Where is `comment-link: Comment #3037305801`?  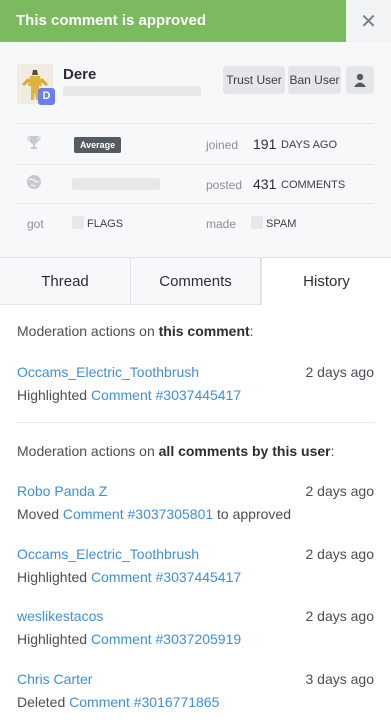
comment-link: Comment #3037305801 is located at coordinates (138, 514).